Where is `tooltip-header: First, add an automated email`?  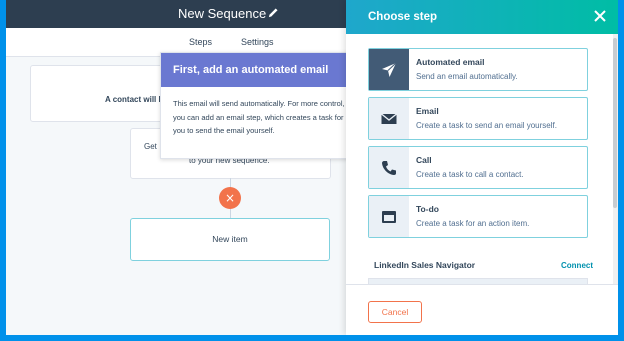
tooltip-header: First, add an automated email is located at coordinates (260, 70).